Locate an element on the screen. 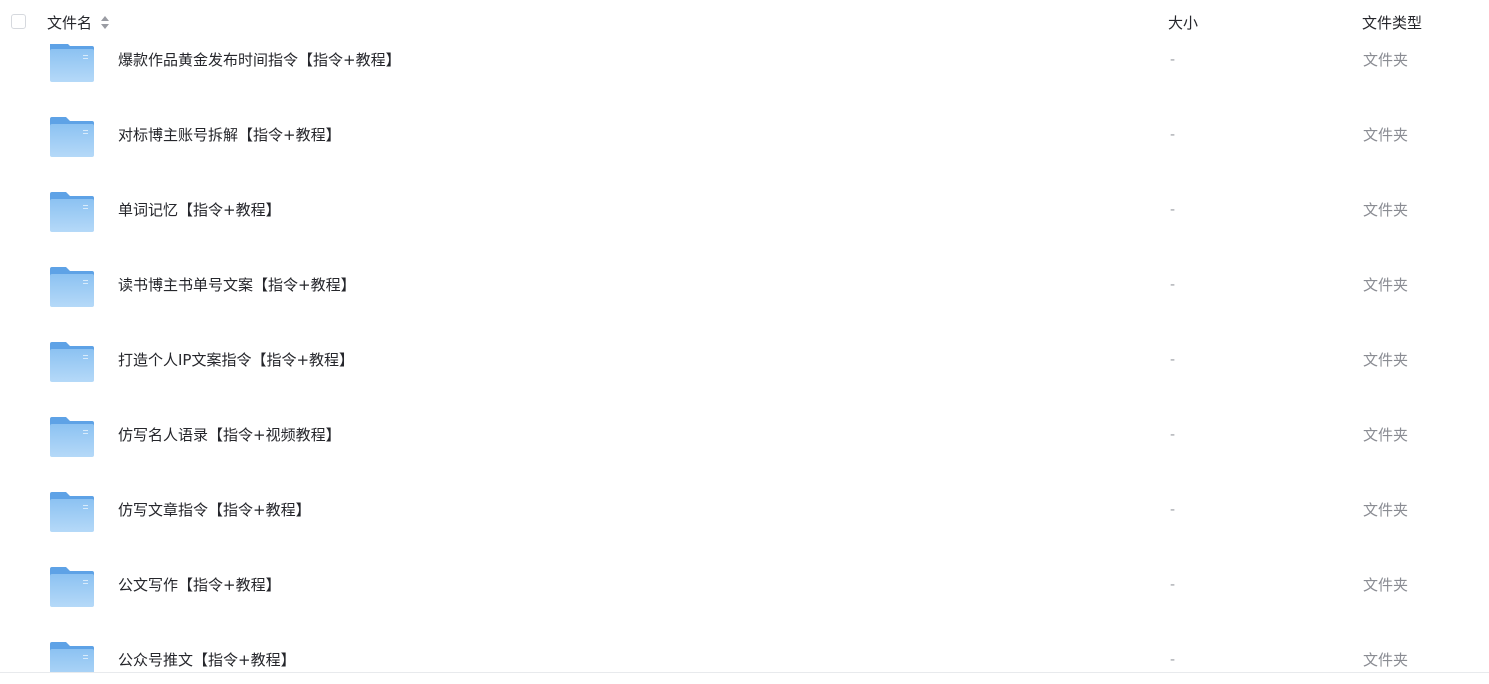 The width and height of the screenshot is (1489, 684). list-header: 文件名 大小 文件类型 is located at coordinates (744, 22).